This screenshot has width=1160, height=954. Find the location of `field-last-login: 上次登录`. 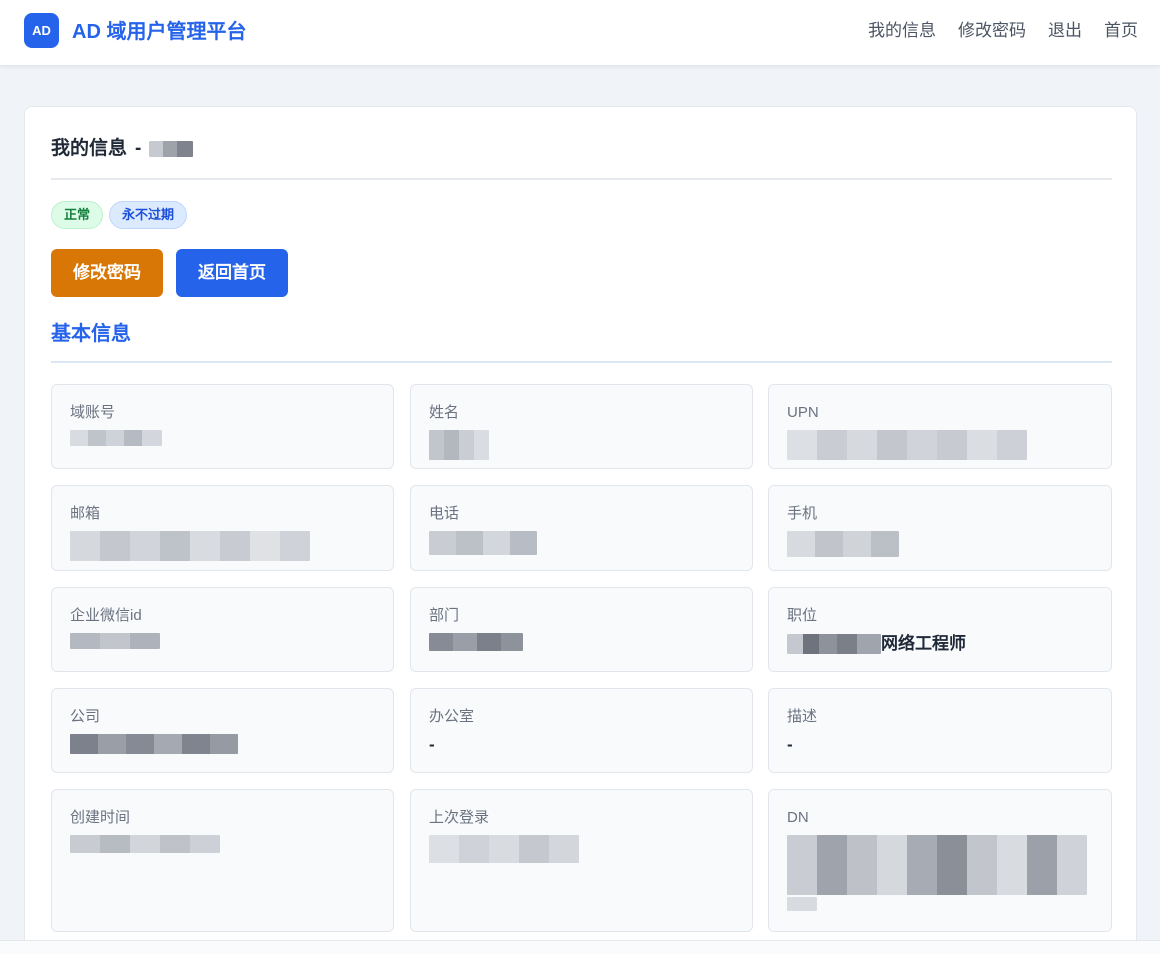

field-last-login: 上次登录 is located at coordinates (581, 860).